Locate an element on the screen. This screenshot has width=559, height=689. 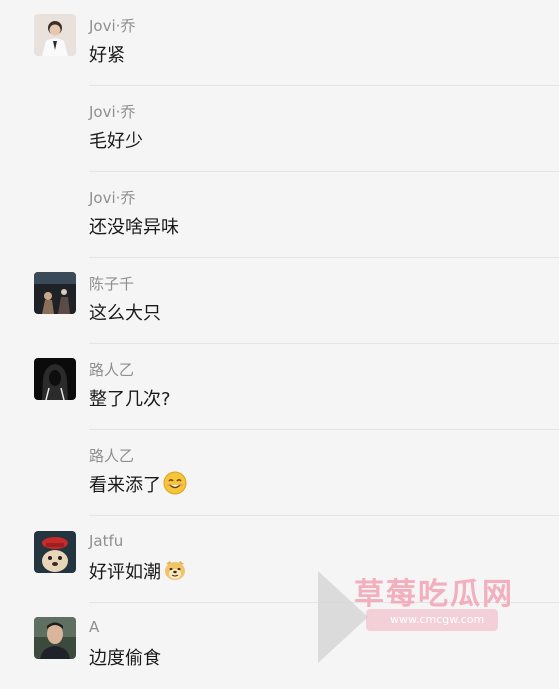
comment-text: 好紧 is located at coordinates (107, 55).